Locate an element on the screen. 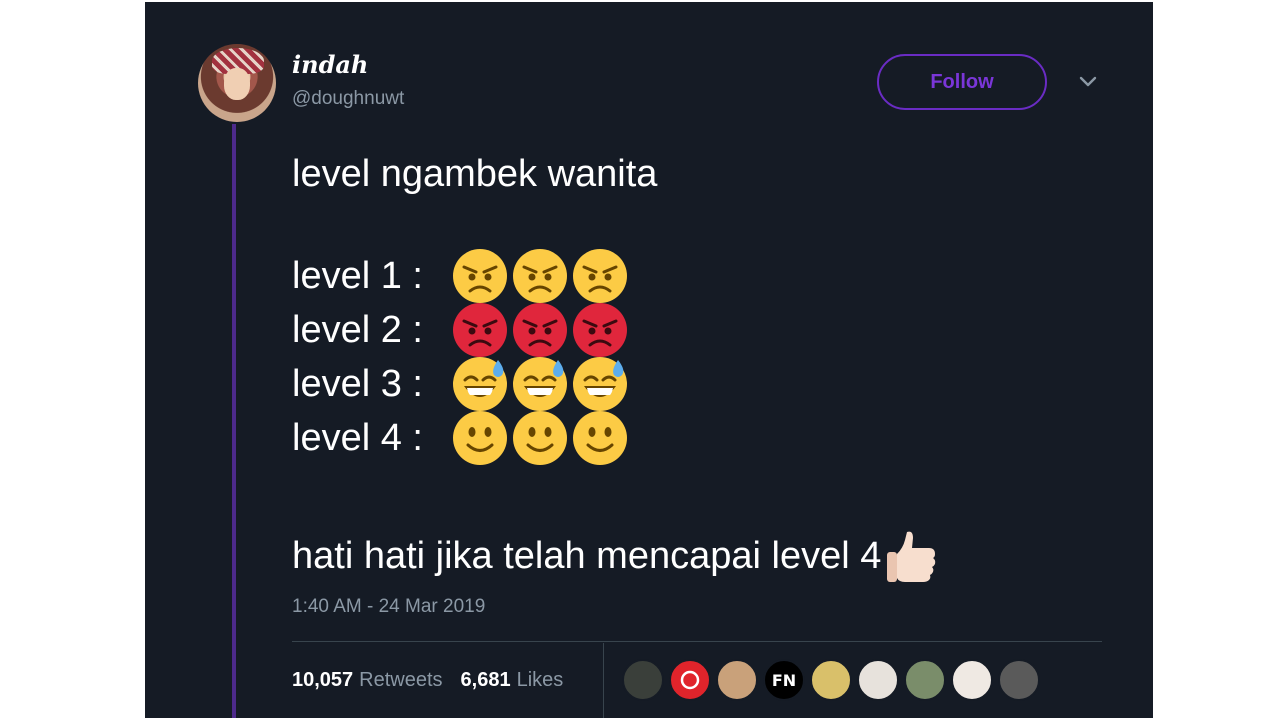 This screenshot has height=720, width=1280. liker-avatar-4-text: FN is located at coordinates (784, 680).